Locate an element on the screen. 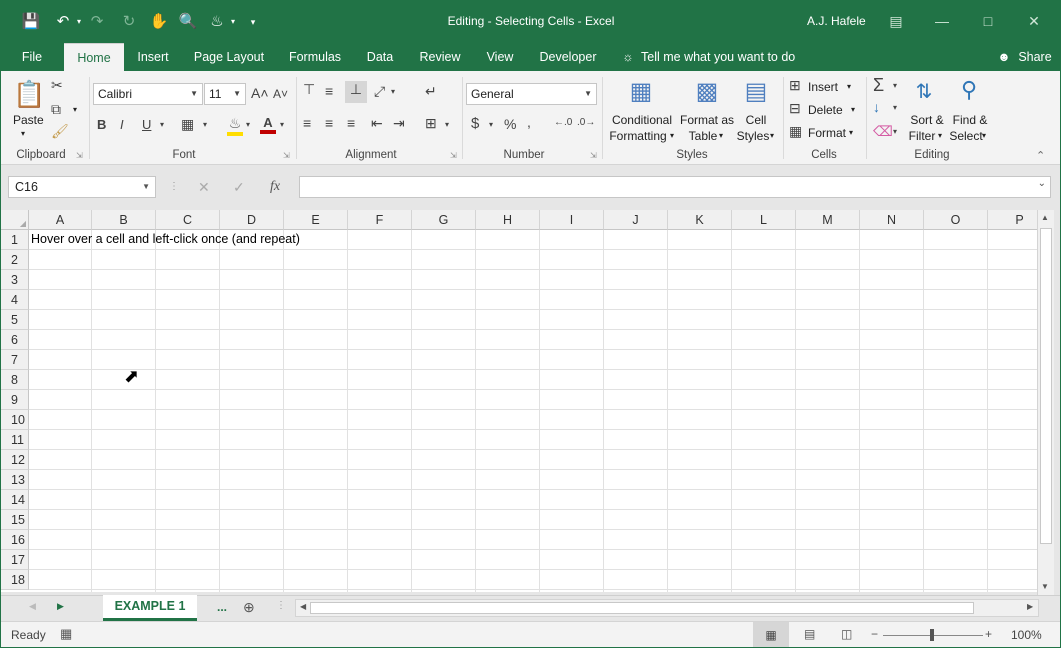 This screenshot has width=1061, height=648. zoom-out-icon: − is located at coordinates (874, 634).